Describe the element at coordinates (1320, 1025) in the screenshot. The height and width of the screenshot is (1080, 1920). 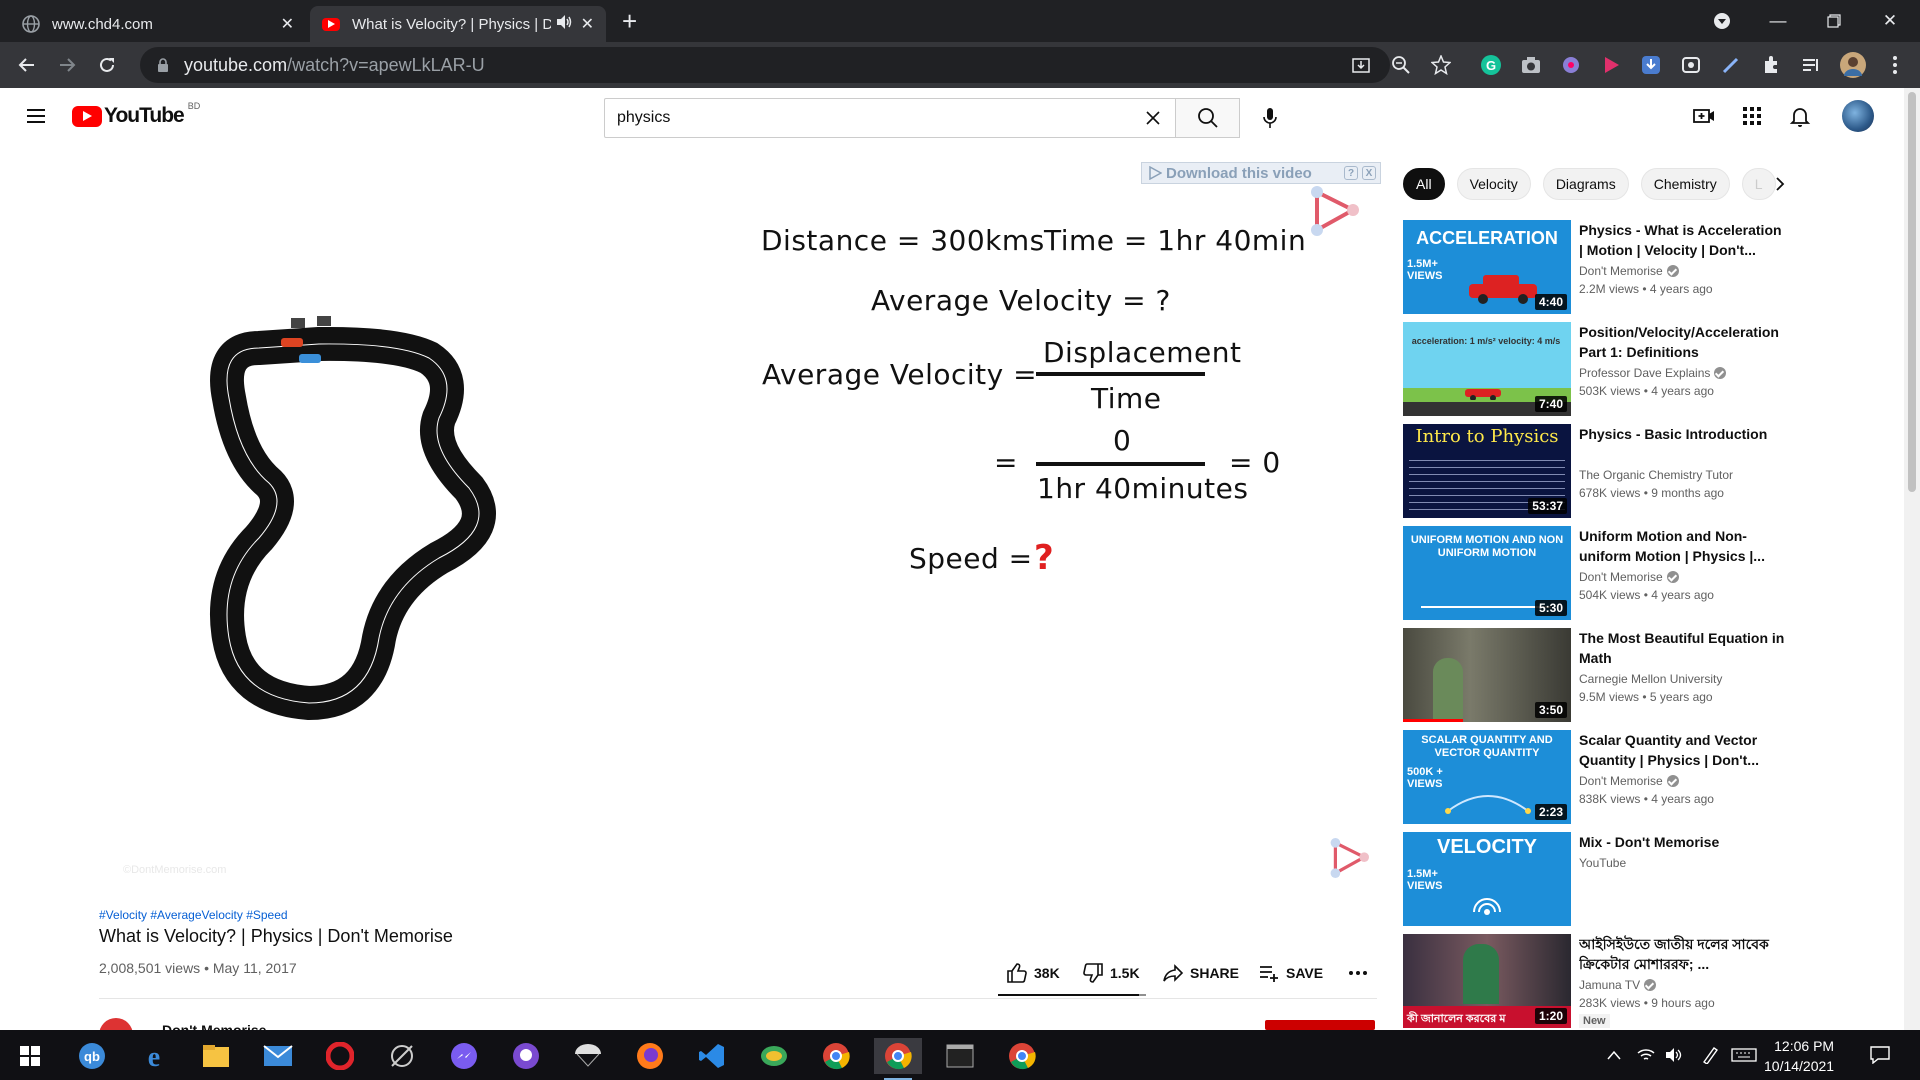
I see `subscribe-button` at that location.